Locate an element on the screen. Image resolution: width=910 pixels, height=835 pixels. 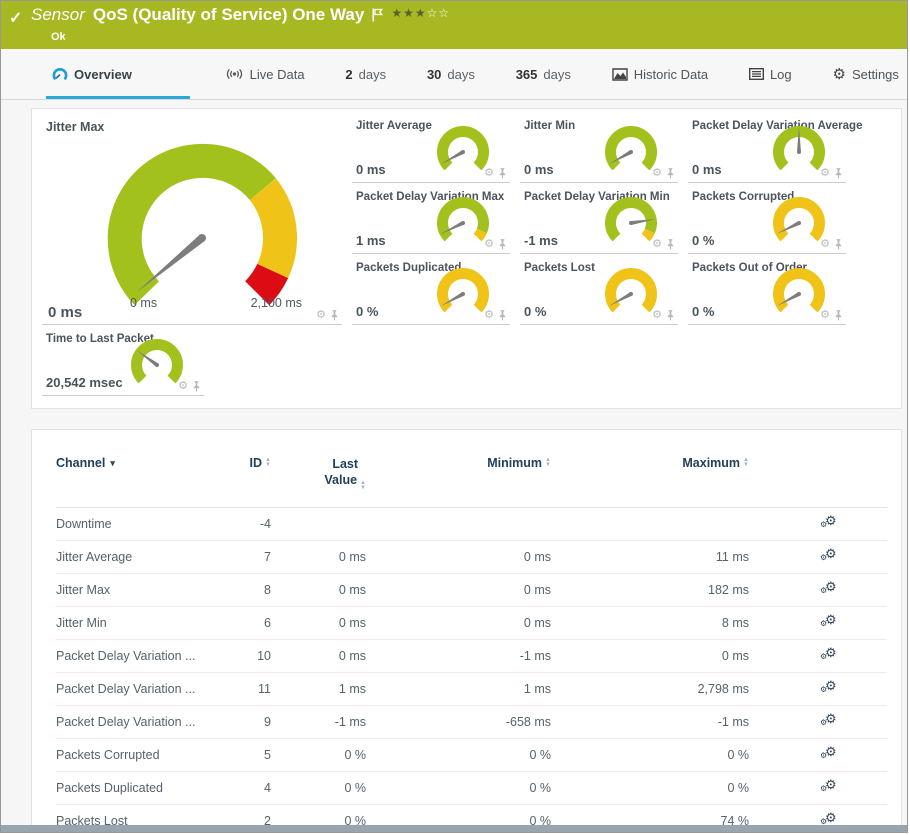
gauge-jitter-min: Jitter Min 0 ms ⚙ is located at coordinates (599, 150).